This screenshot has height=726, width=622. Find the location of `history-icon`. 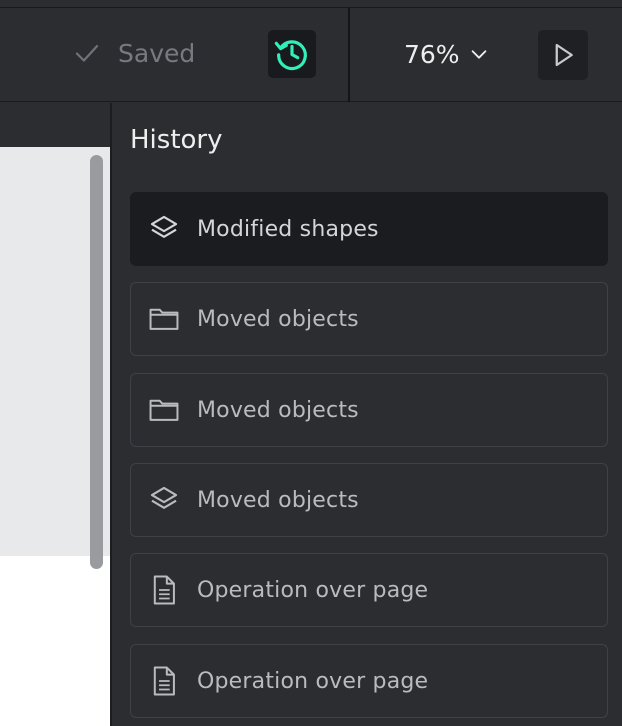

history-icon is located at coordinates (290, 55).